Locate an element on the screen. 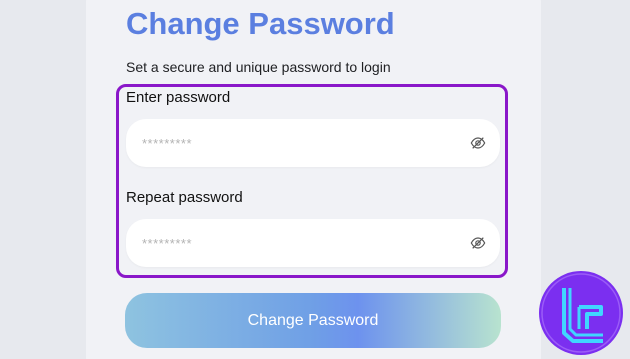  password-input is located at coordinates (292, 143).